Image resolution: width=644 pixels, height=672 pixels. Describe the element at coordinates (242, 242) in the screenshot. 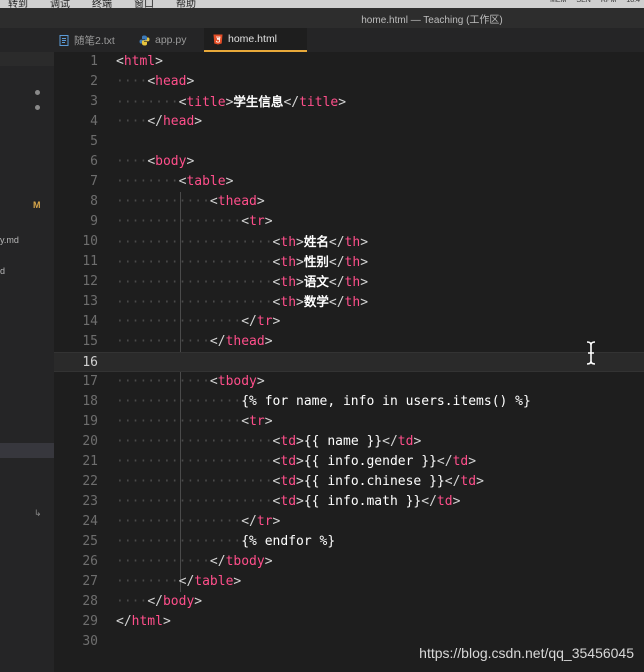

I see `code-text: ····················<th>姓名</th>` at that location.